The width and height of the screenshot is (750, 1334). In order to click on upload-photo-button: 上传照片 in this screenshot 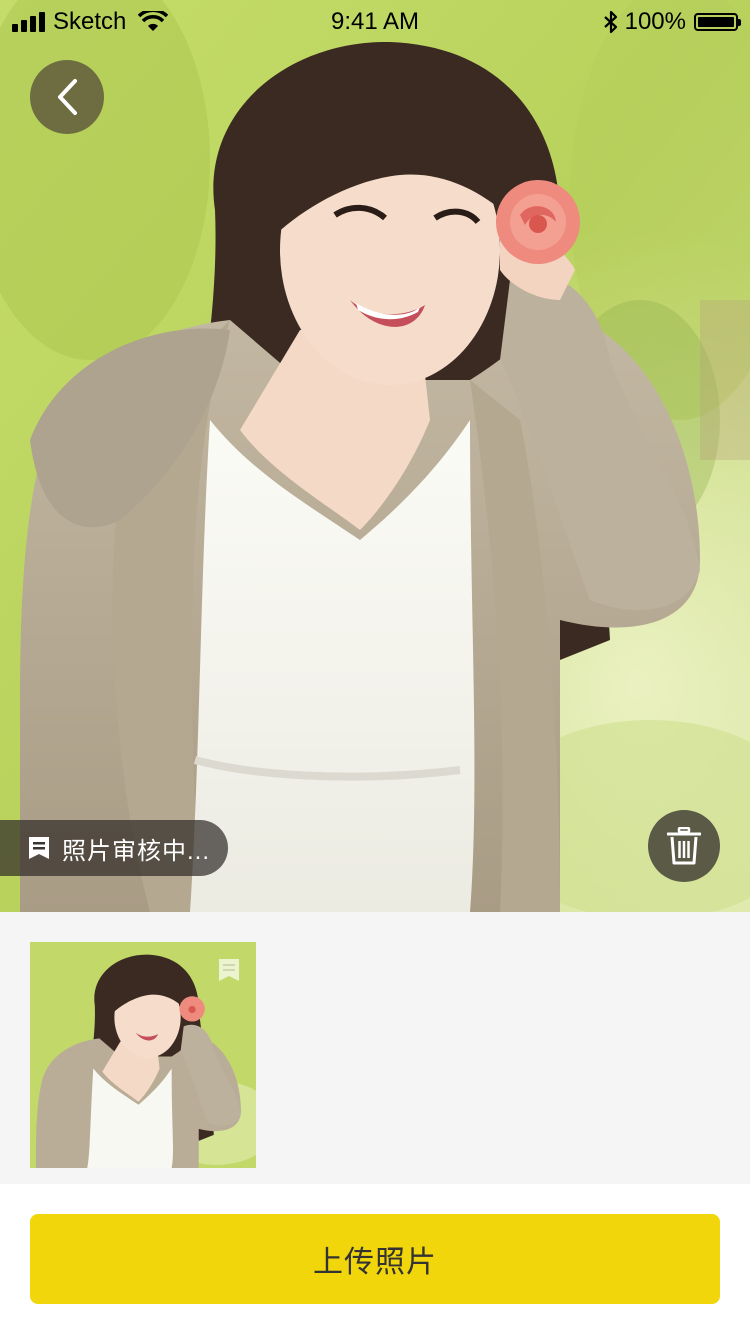, I will do `click(375, 1259)`.